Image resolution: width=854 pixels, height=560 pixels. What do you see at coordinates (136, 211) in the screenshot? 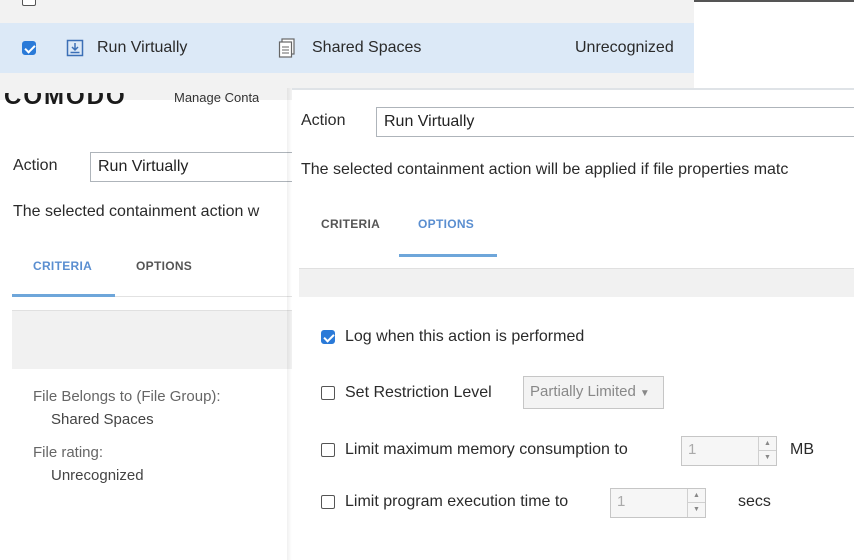
I see `info-text: The selected containment action w` at bounding box center [136, 211].